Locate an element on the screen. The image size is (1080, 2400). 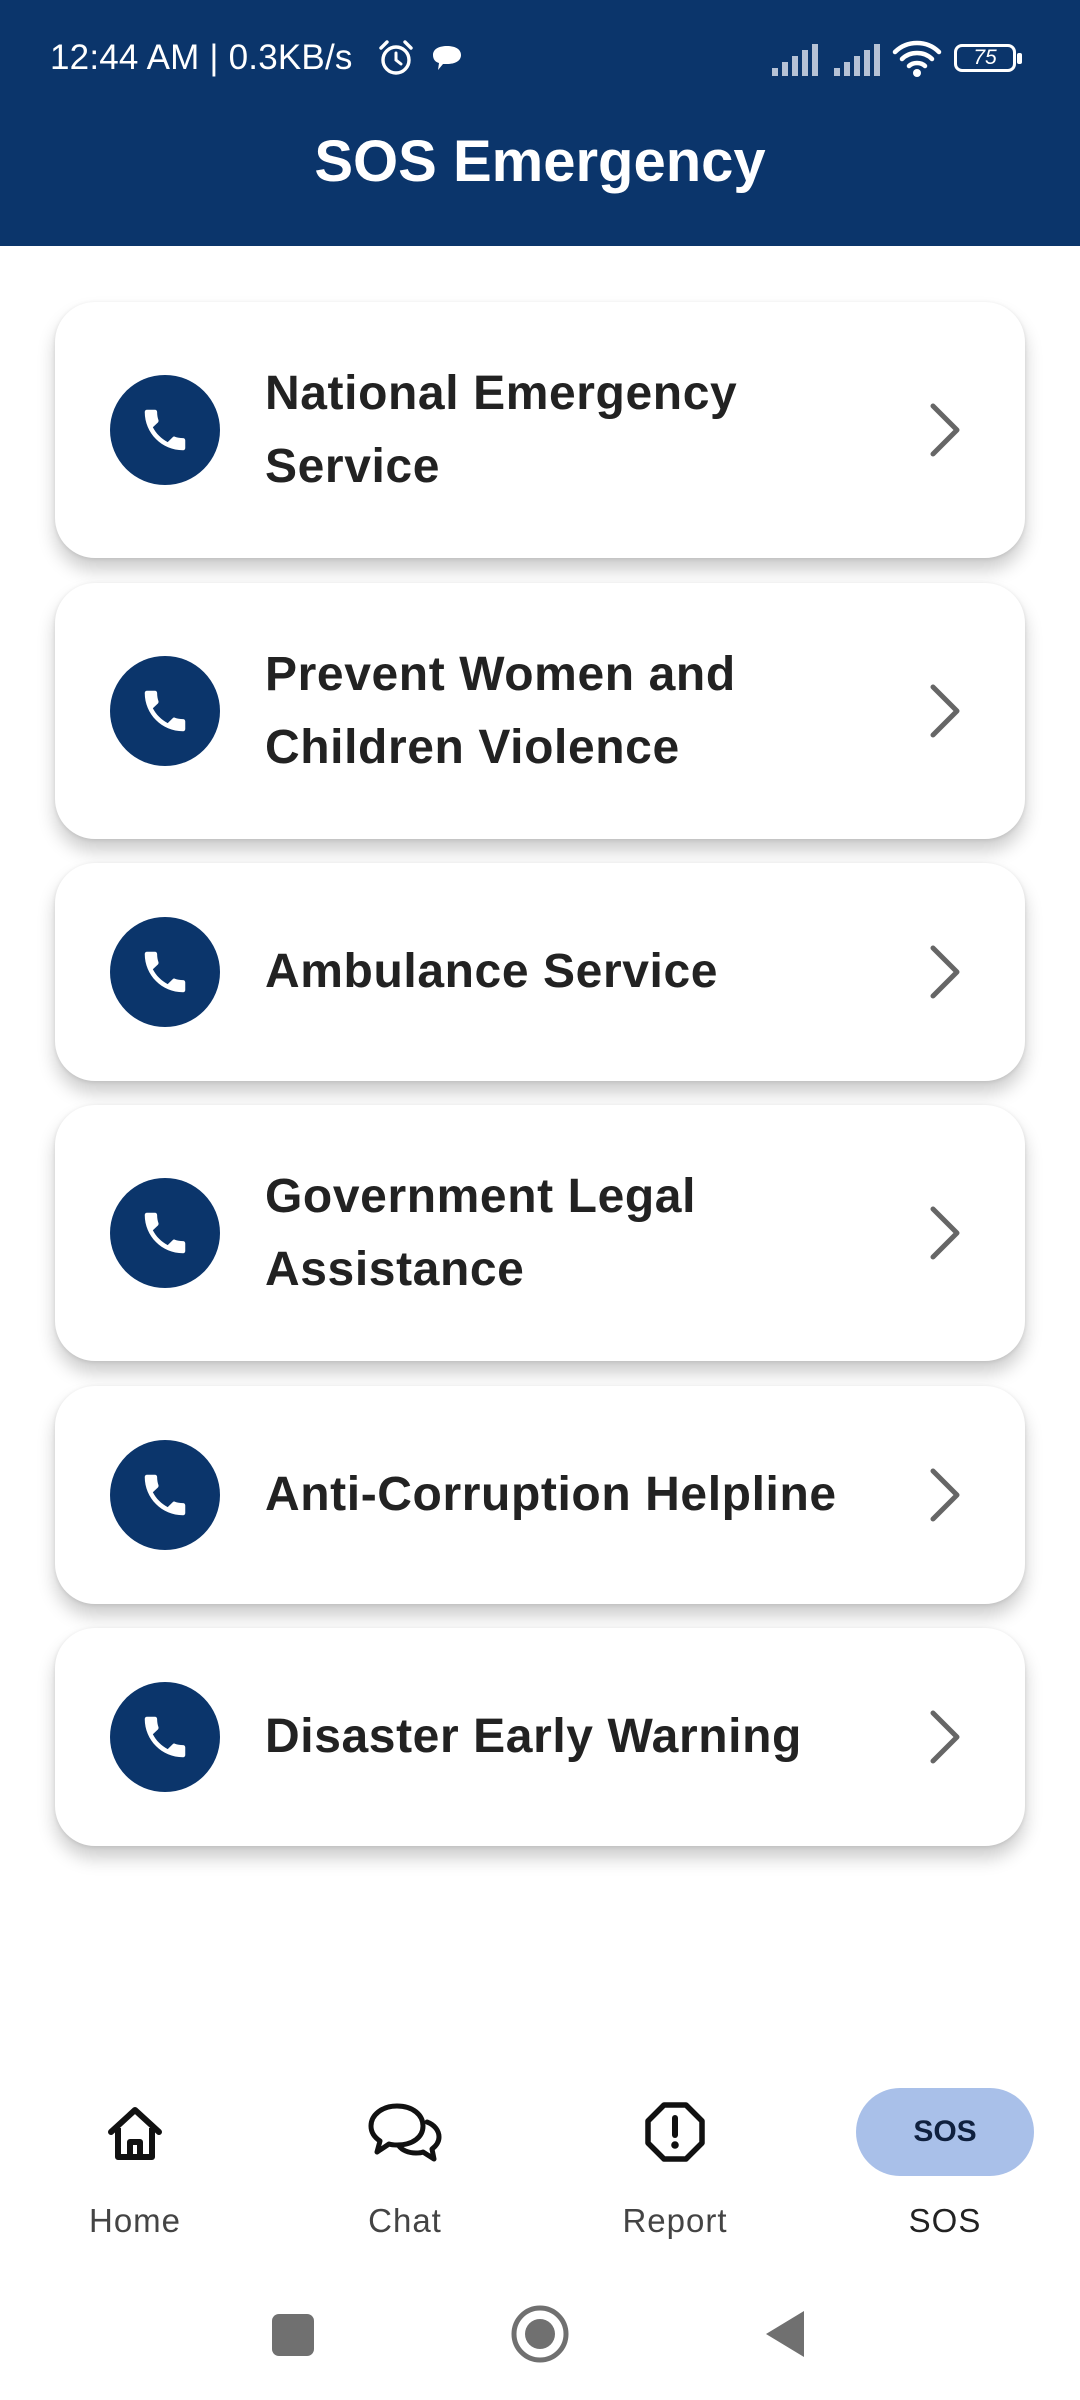
system-navigation-bar is located at coordinates (540, 2335).